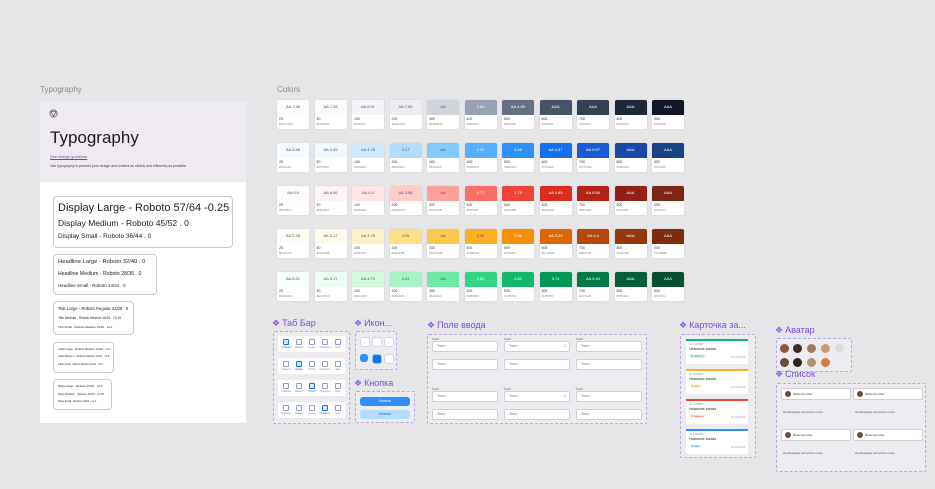 This screenshot has width=935, height=489. Describe the element at coordinates (480, 114) in the screenshot. I see `color-swatch-gray-400: 3.84 400 #98A2B3` at that location.